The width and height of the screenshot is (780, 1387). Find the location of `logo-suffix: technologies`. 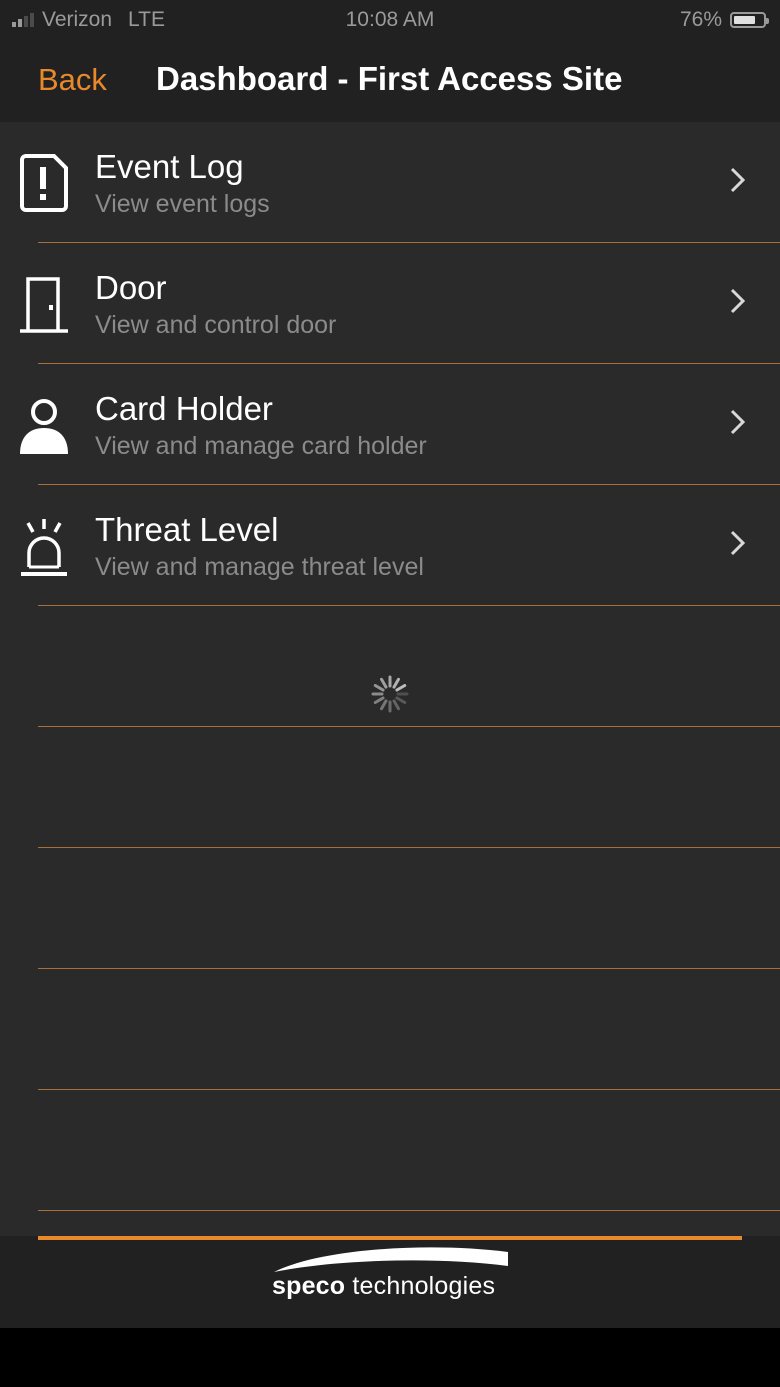

logo-suffix: technologies is located at coordinates (420, 1286).